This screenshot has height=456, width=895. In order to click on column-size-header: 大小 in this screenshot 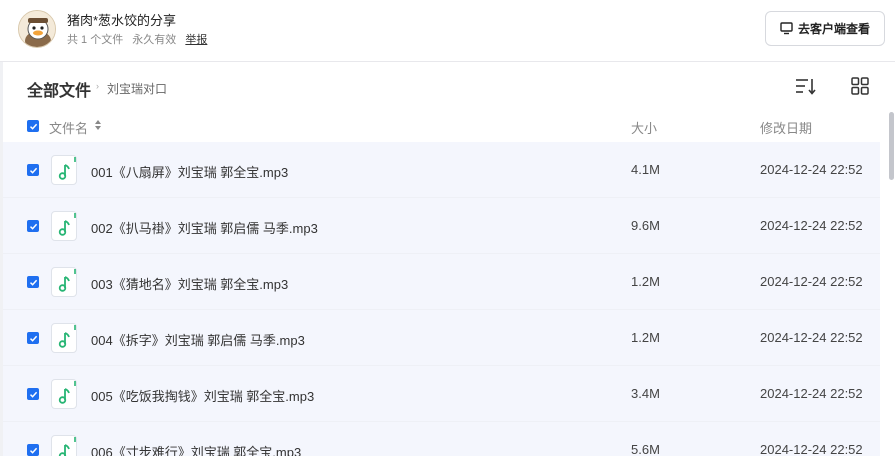, I will do `click(644, 127)`.